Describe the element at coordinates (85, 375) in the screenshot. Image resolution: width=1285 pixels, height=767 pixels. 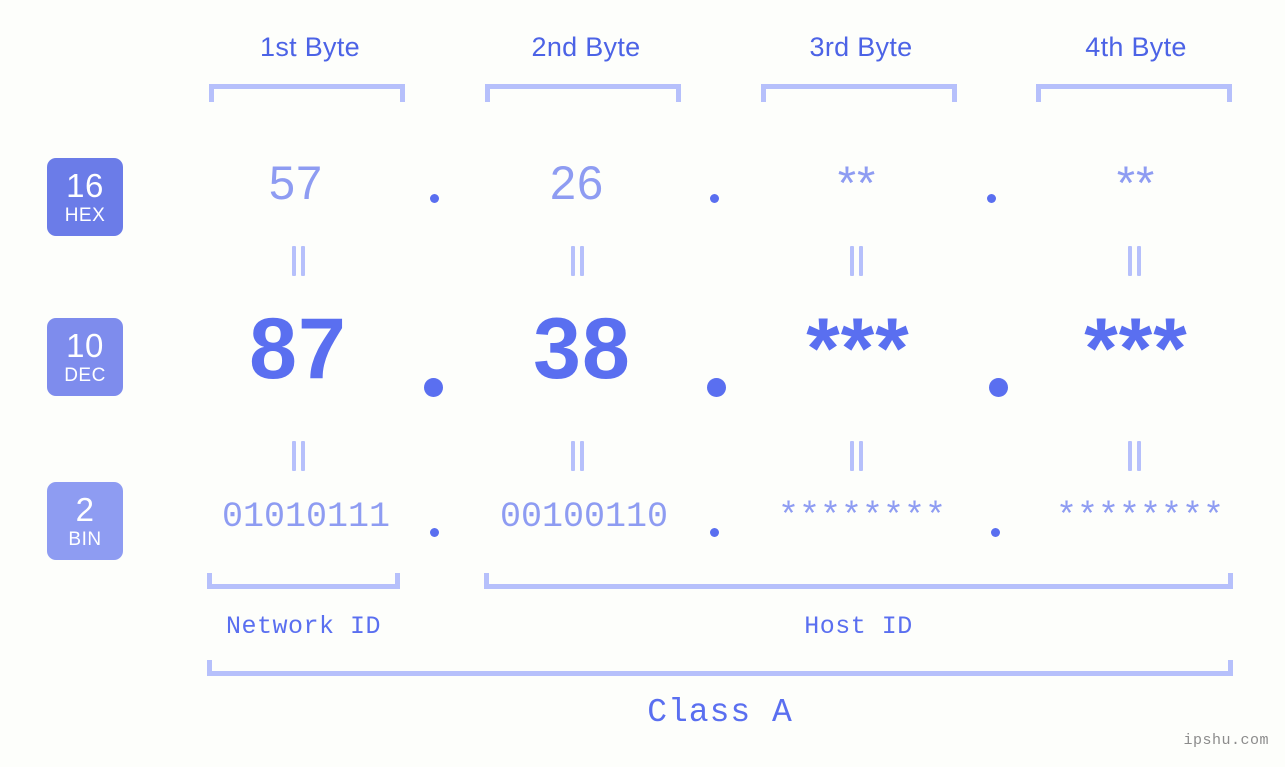
I see `base-badge-dec-name: DEC` at that location.